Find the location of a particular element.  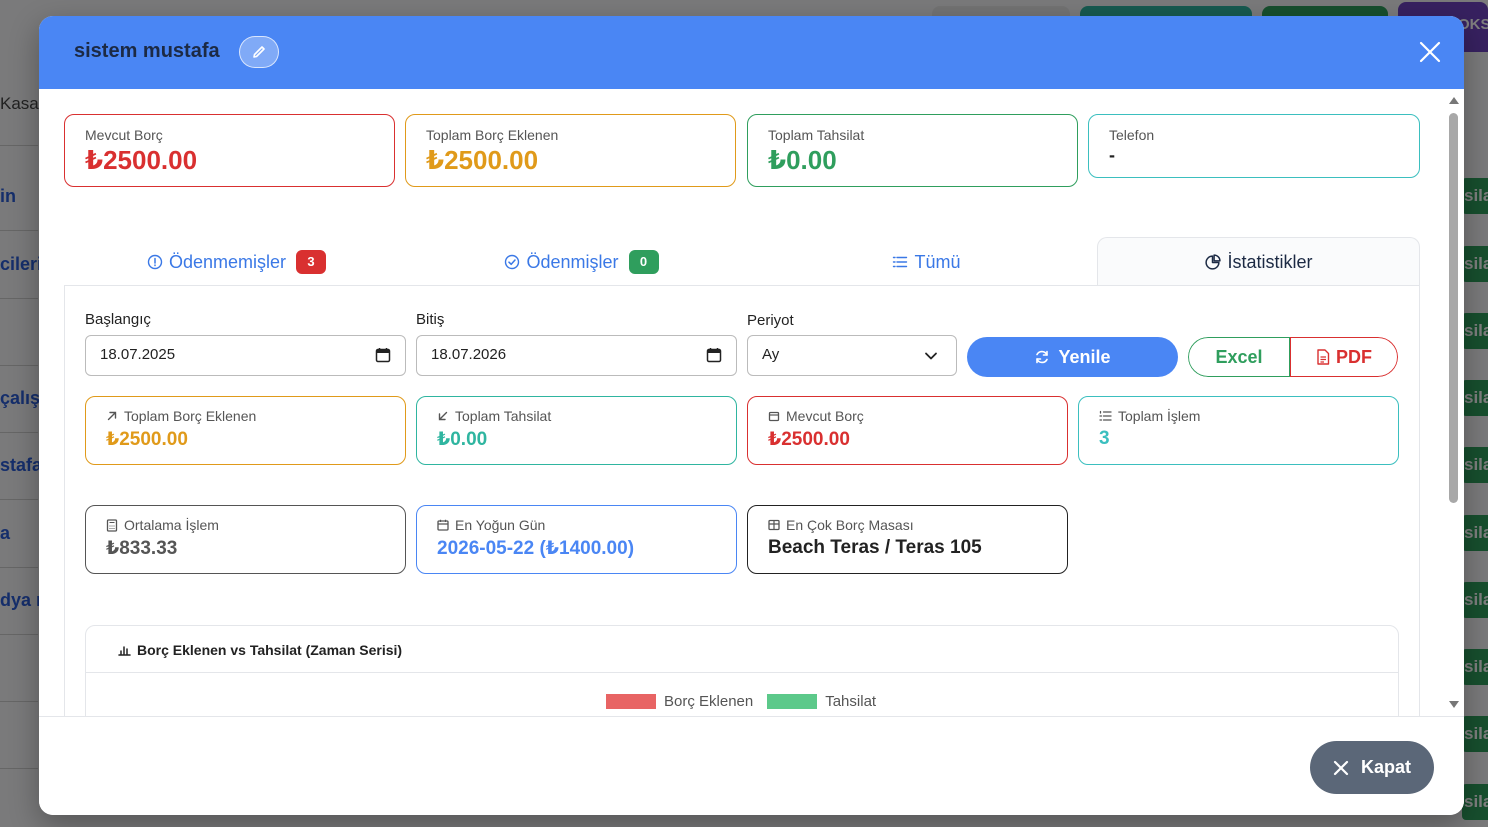

chart-title: Borç Eklenen vs Tahsilat (Zaman Serisi) is located at coordinates (260, 650).